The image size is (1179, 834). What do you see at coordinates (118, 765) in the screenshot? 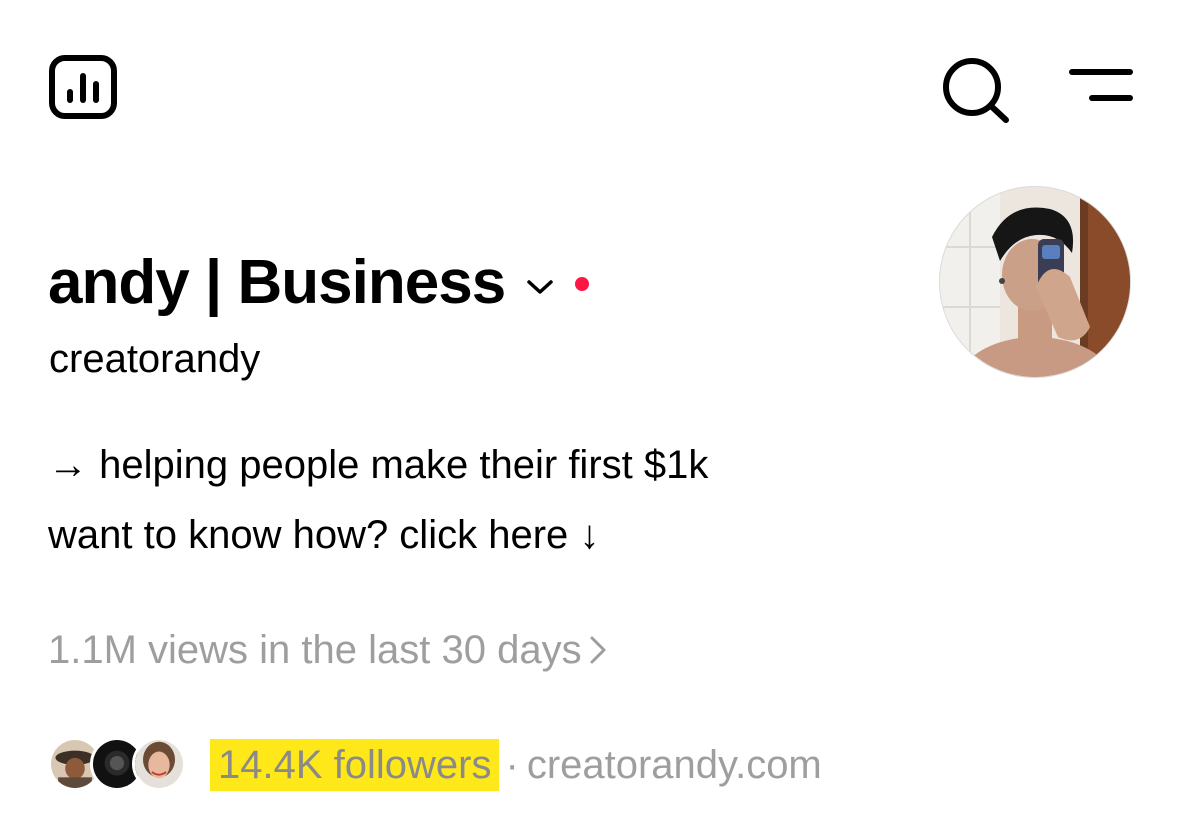
I see `follower-facepile` at bounding box center [118, 765].